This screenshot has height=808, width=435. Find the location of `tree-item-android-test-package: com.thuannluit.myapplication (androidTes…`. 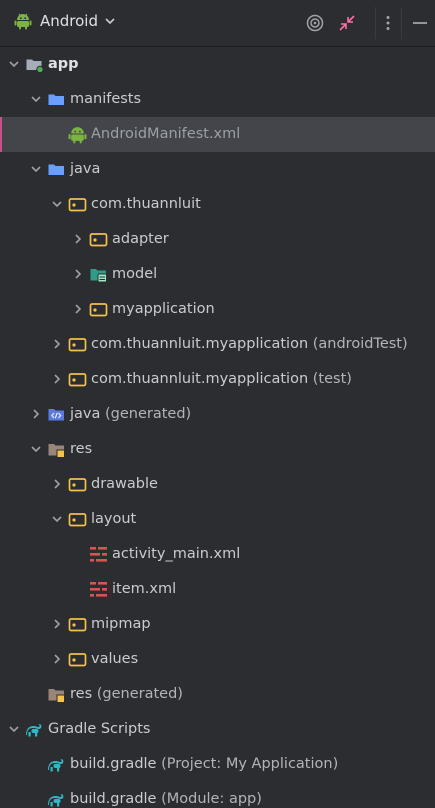

tree-item-android-test-package: com.thuannluit.myapplication (androidTes… is located at coordinates (217, 344).